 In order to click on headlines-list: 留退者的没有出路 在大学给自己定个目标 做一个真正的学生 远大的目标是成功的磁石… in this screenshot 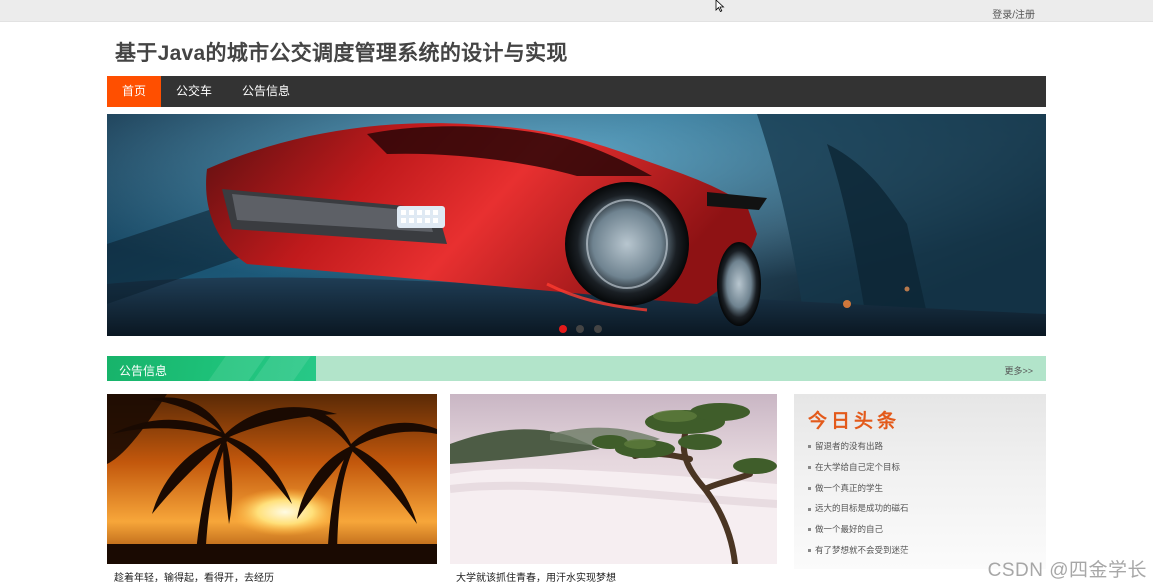, I will do `click(858, 502)`.